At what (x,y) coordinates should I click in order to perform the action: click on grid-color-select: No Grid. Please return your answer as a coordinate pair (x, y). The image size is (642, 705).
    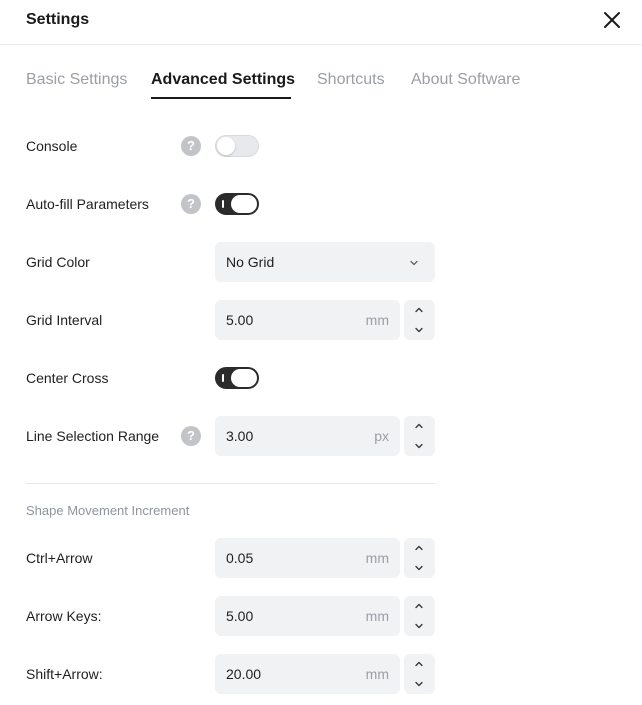
    Looking at the image, I should click on (325, 262).